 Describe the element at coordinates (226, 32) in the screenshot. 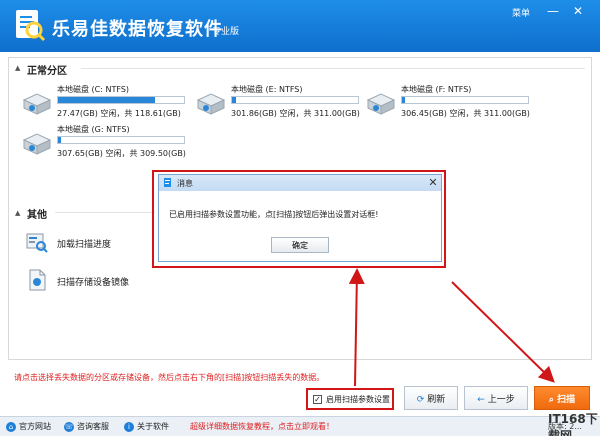

I see `edition-label: 专业版` at that location.